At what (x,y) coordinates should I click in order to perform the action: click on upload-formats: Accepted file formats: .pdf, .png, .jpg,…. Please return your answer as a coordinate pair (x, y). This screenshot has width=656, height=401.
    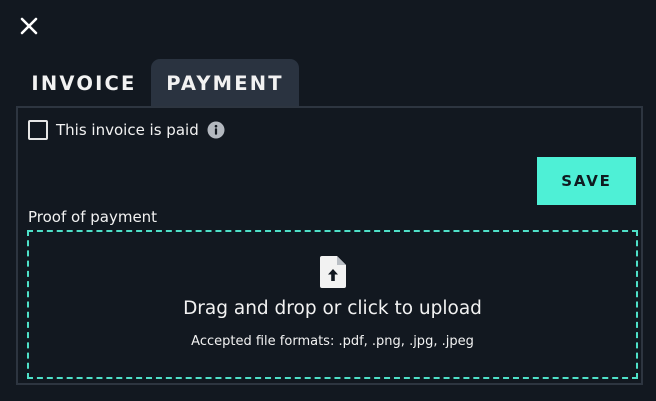
    Looking at the image, I should click on (332, 341).